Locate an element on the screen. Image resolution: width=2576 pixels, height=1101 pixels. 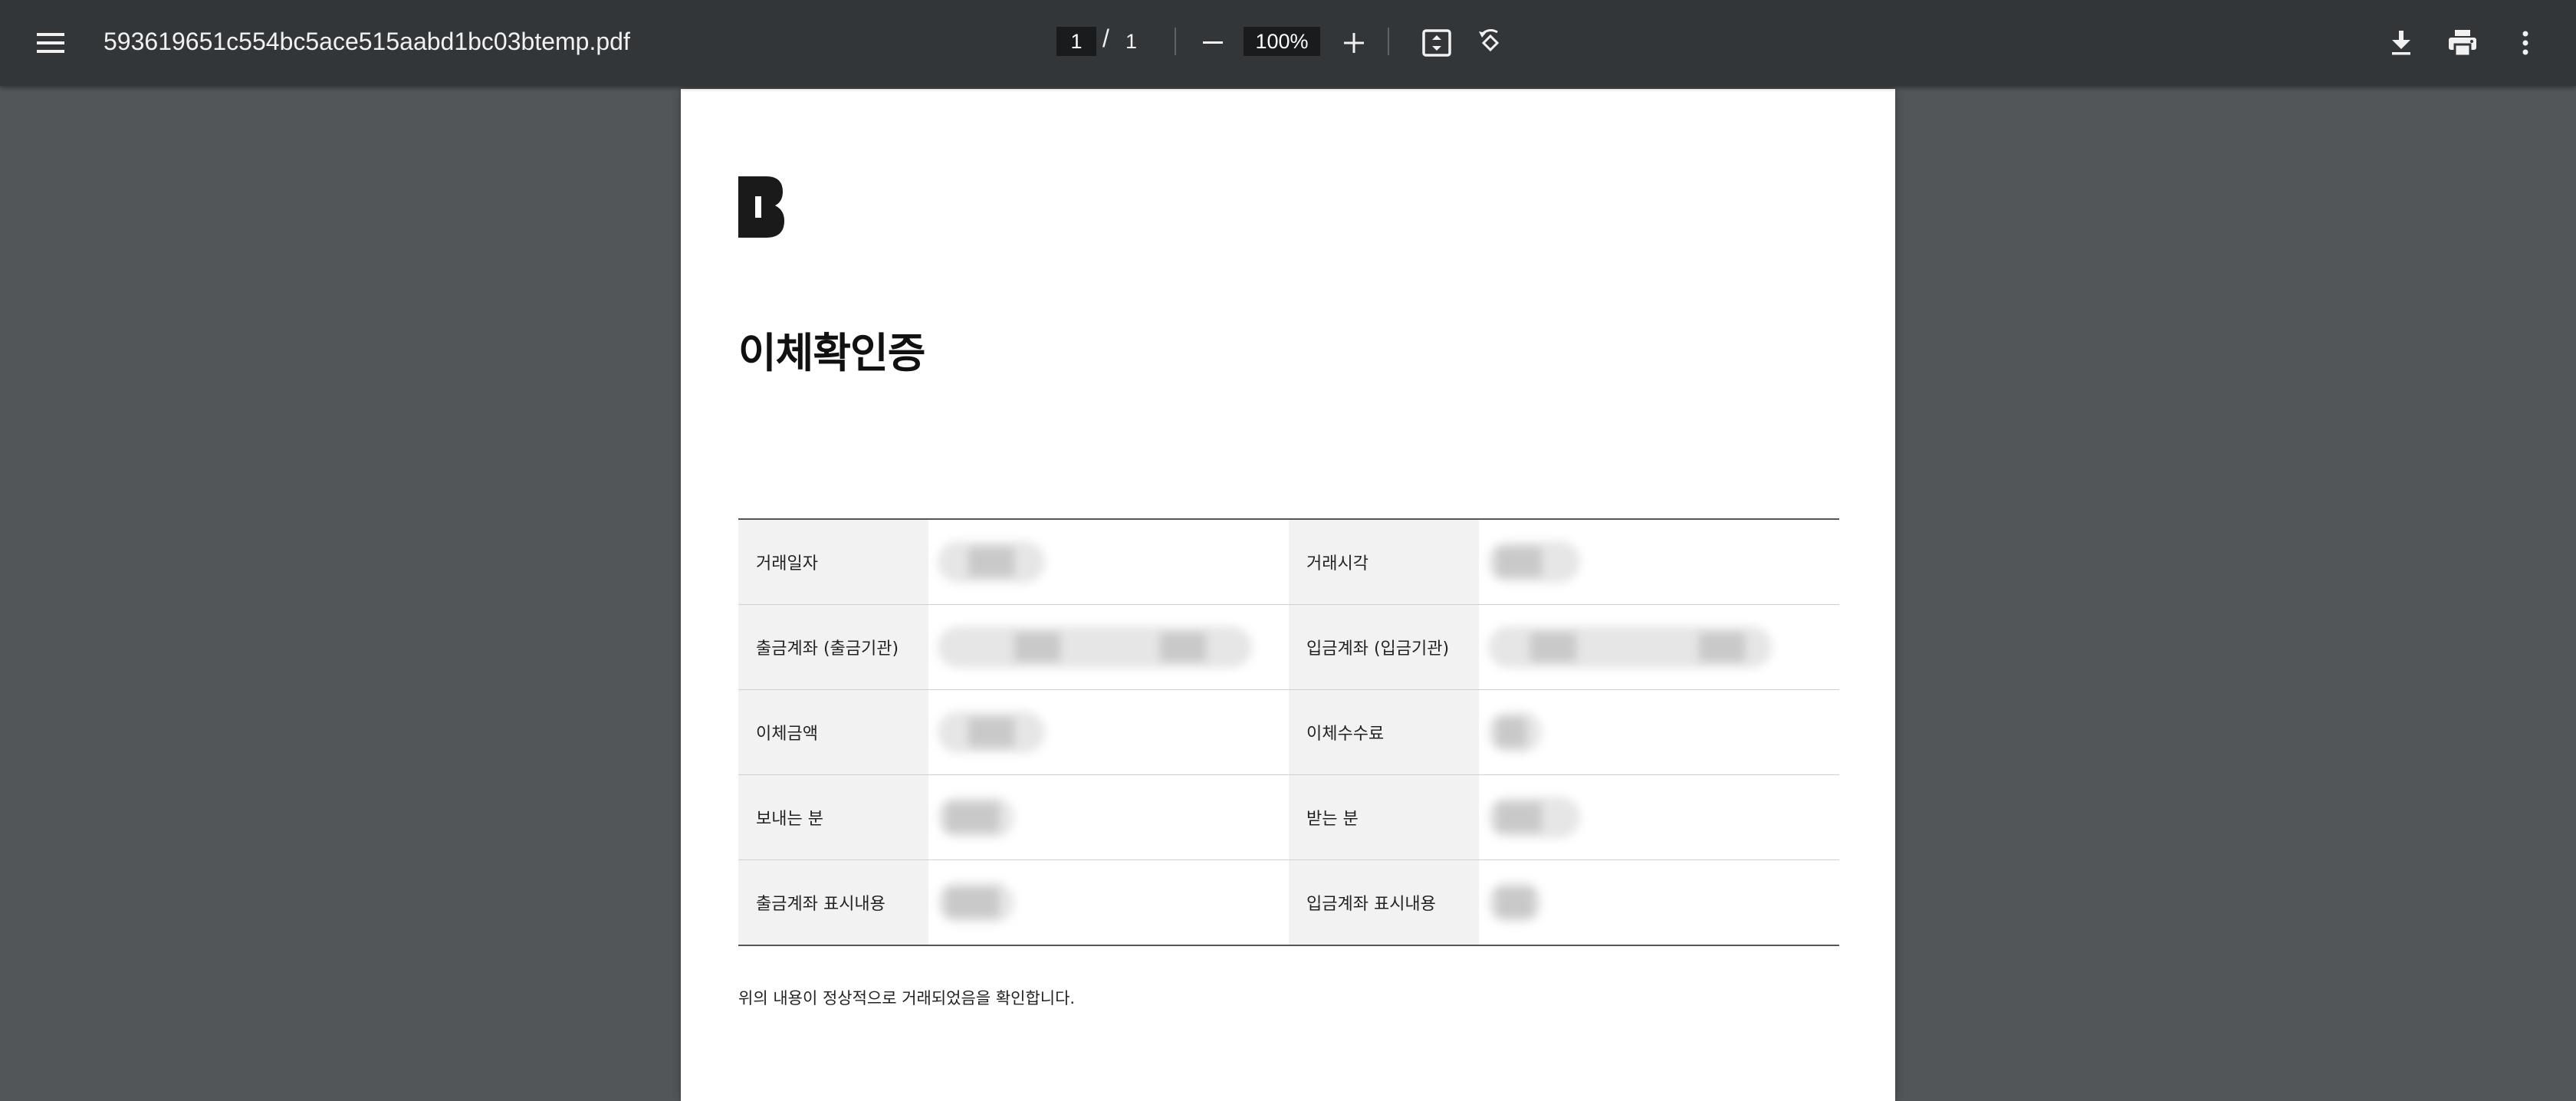
zoom-in-button is located at coordinates (1354, 43).